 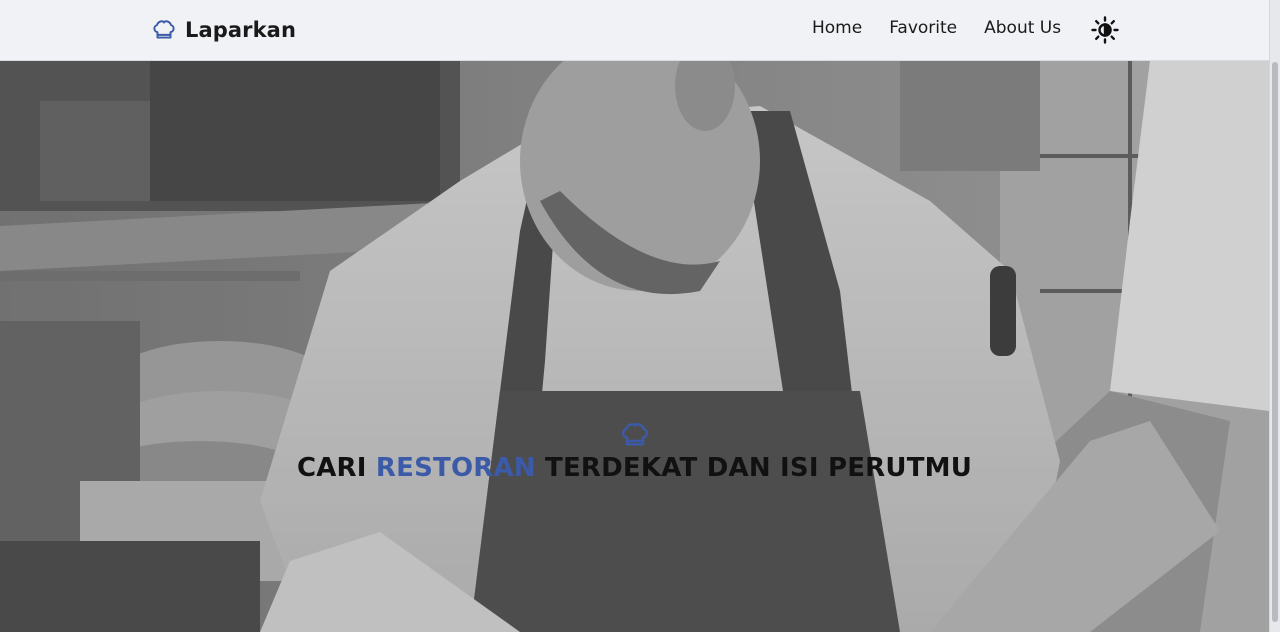 I want to click on hero-title-after: TERDEKAT DAN ISI PERUTMU, so click(x=754, y=468).